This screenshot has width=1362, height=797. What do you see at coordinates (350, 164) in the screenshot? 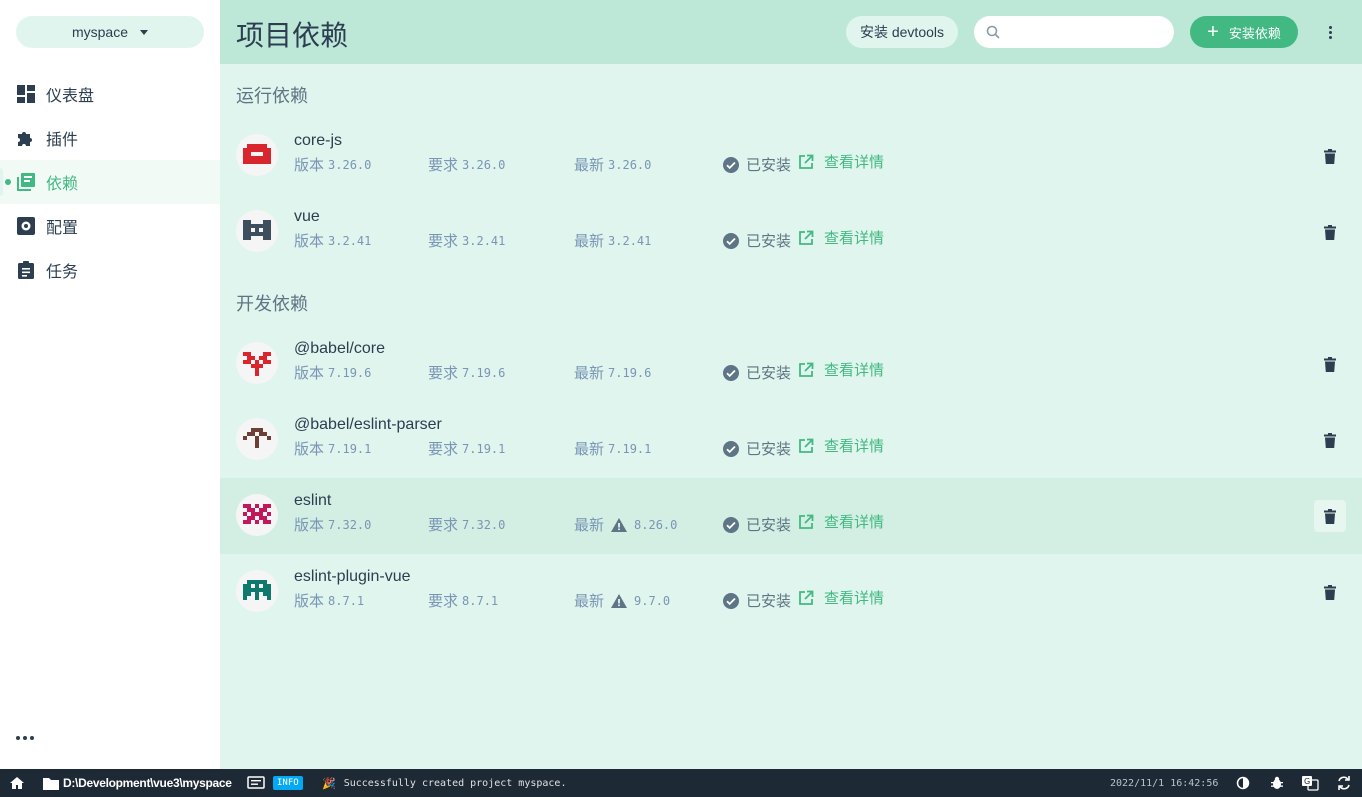
I see `version-value: 3.26.0` at bounding box center [350, 164].